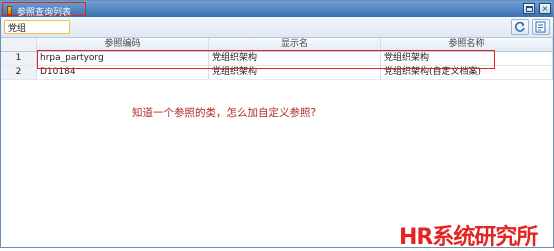 The image size is (554, 251). Describe the element at coordinates (19, 72) in the screenshot. I see `row-index: 2` at that location.